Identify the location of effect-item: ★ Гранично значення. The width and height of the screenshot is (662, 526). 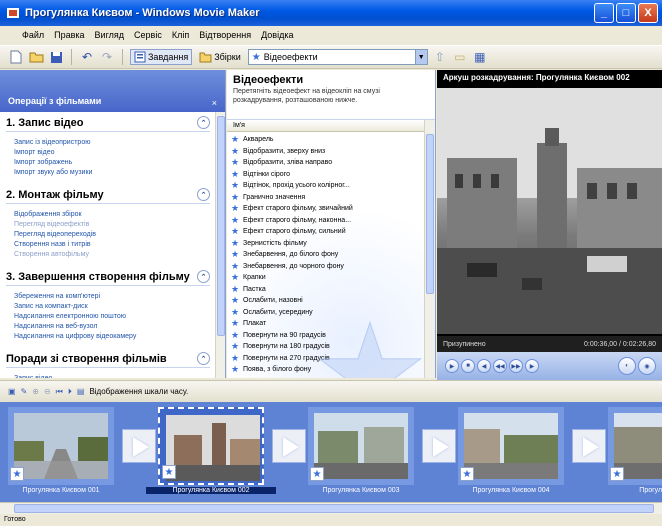
(328, 198).